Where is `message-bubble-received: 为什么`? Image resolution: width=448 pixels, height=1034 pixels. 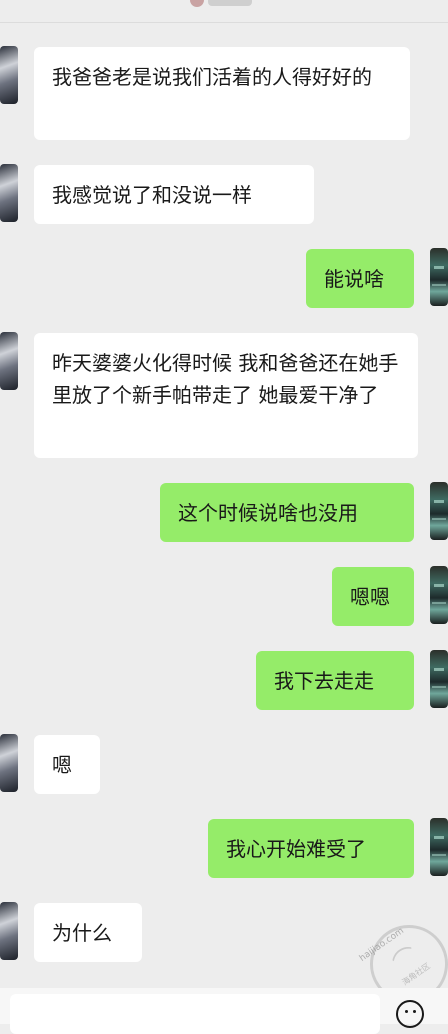 message-bubble-received: 为什么 is located at coordinates (88, 932).